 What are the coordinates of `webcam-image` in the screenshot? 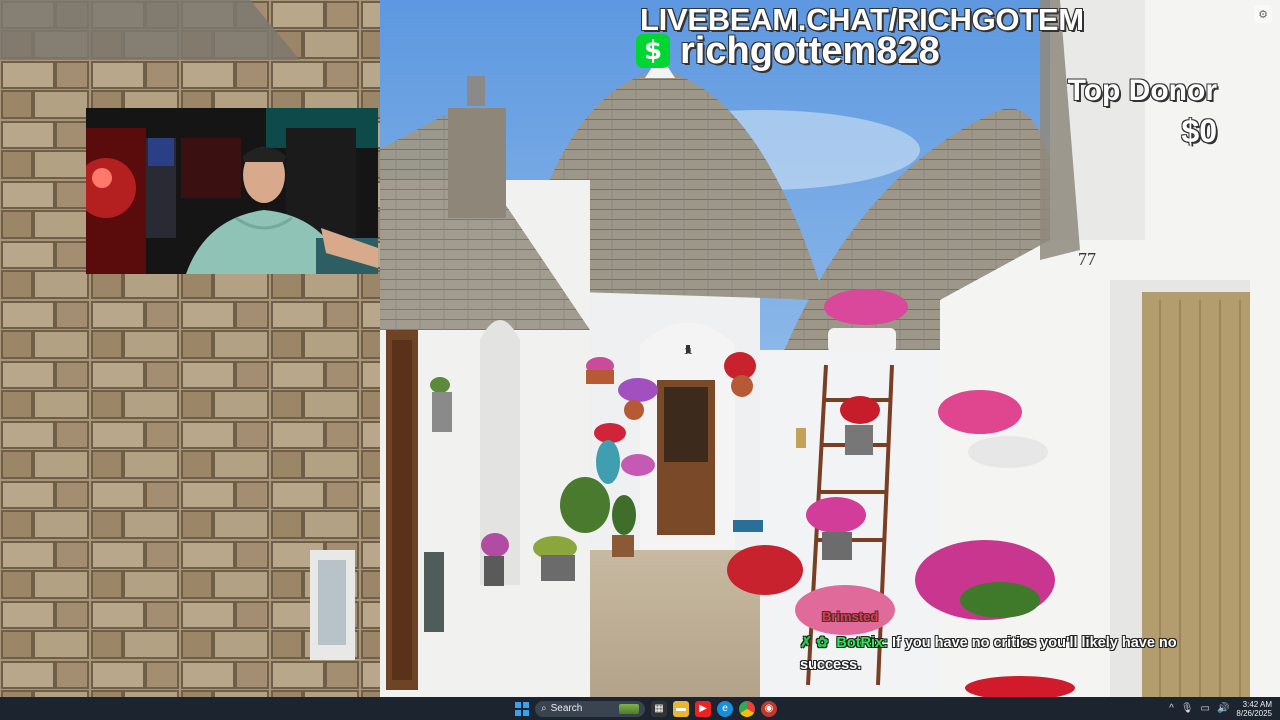 It's located at (232, 191).